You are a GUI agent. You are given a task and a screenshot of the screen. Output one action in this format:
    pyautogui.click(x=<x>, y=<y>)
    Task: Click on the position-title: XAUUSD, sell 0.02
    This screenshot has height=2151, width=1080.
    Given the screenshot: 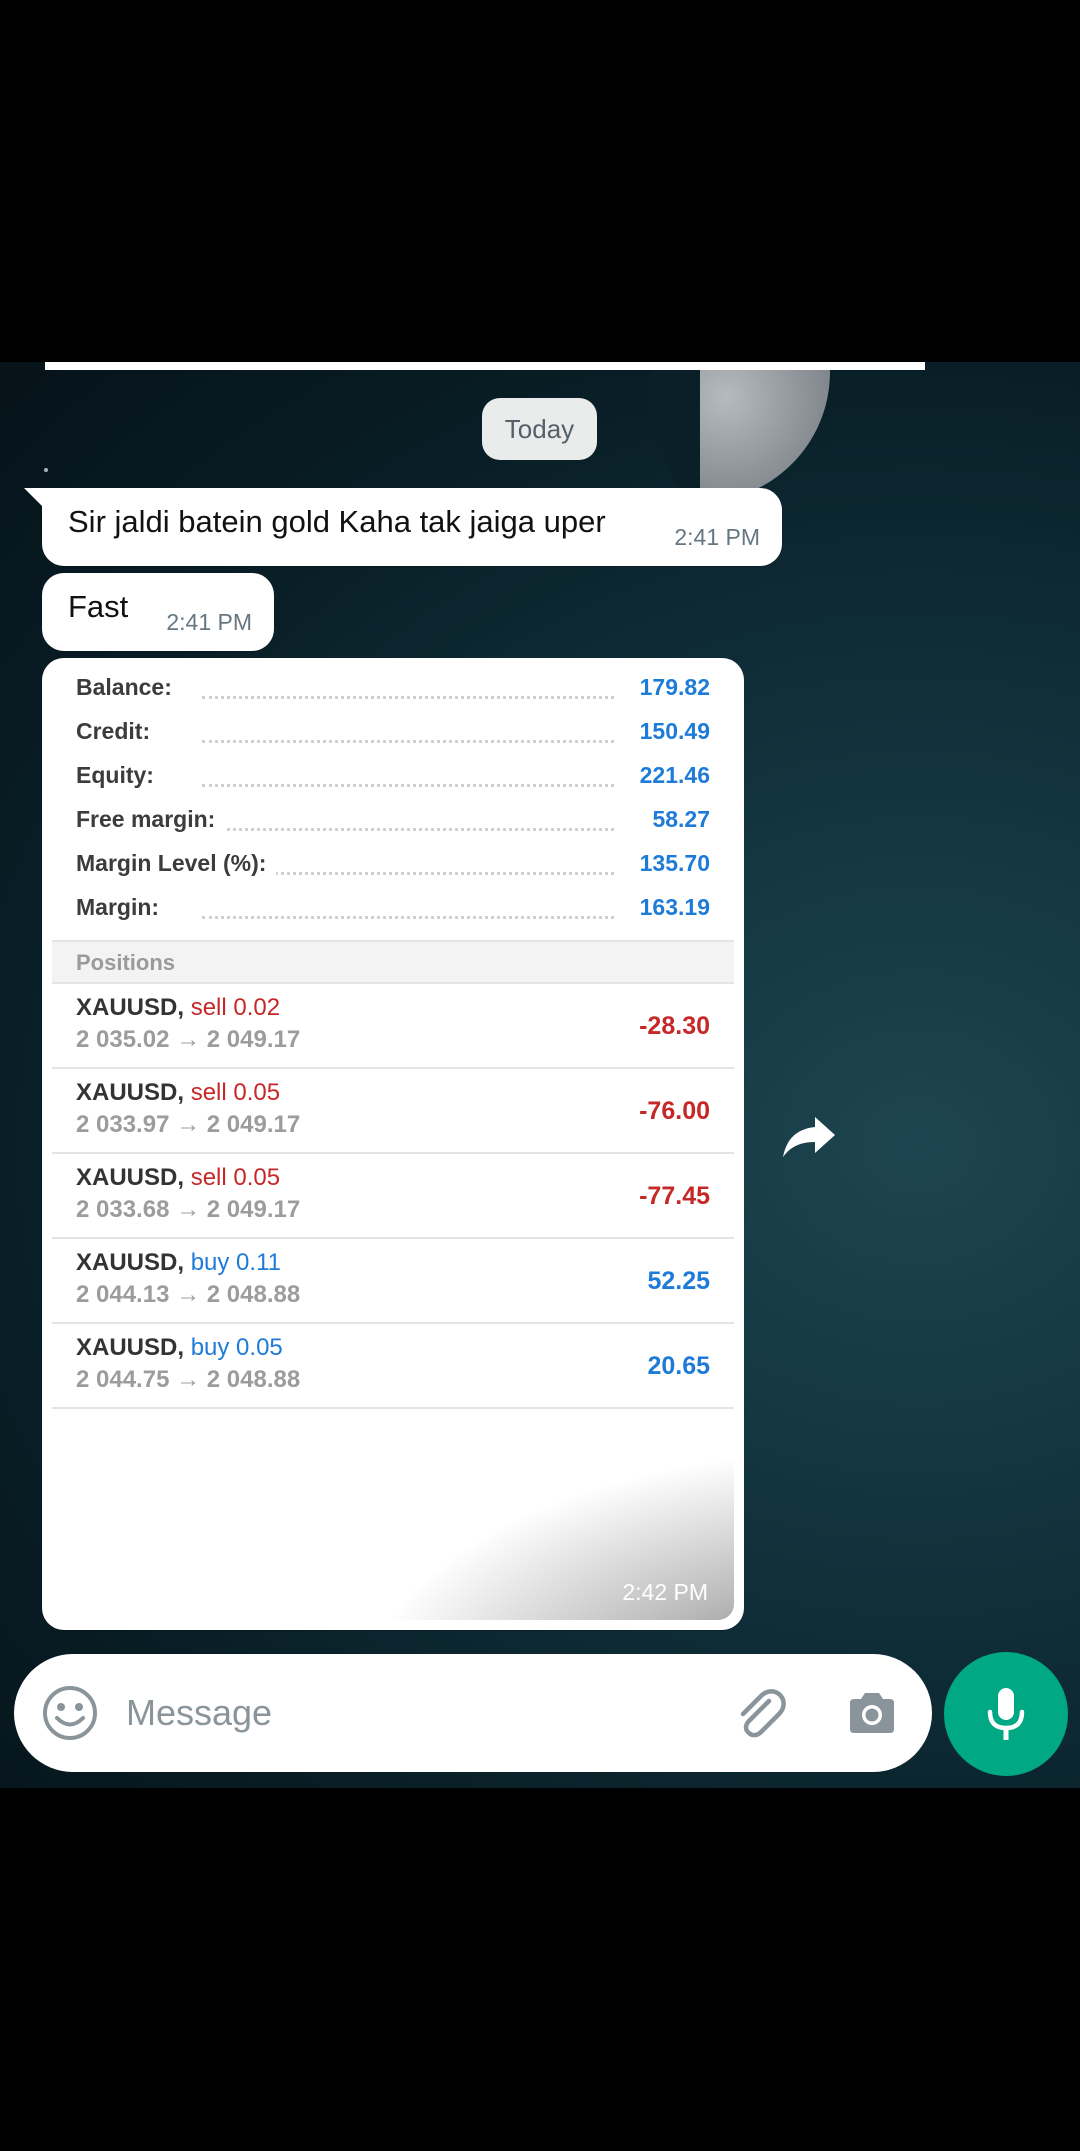 What is the action you would take?
    pyautogui.click(x=178, y=1008)
    